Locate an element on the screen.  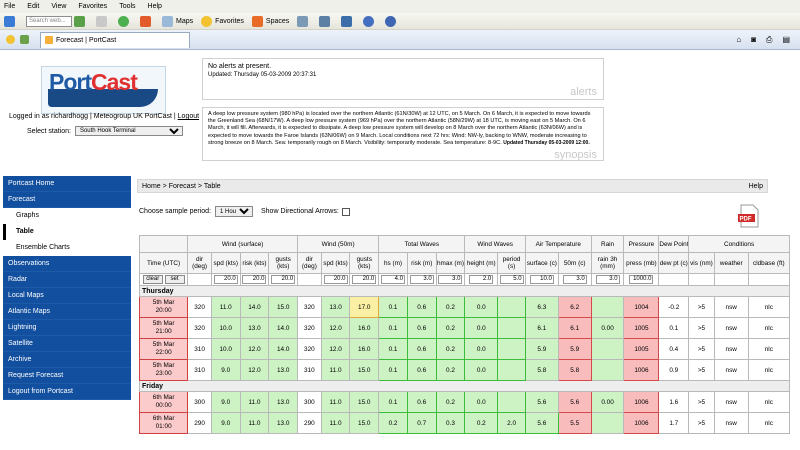
menu-view: View is located at coordinates (58, 6).